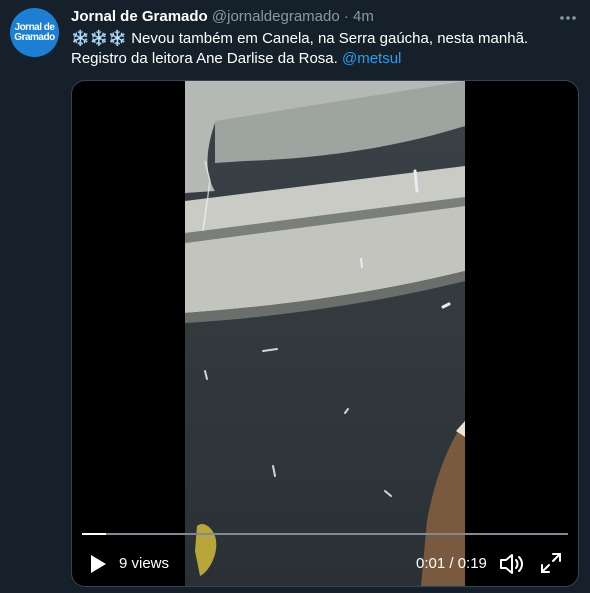 The width and height of the screenshot is (590, 593). What do you see at coordinates (568, 19) in the screenshot?
I see `more-icon` at bounding box center [568, 19].